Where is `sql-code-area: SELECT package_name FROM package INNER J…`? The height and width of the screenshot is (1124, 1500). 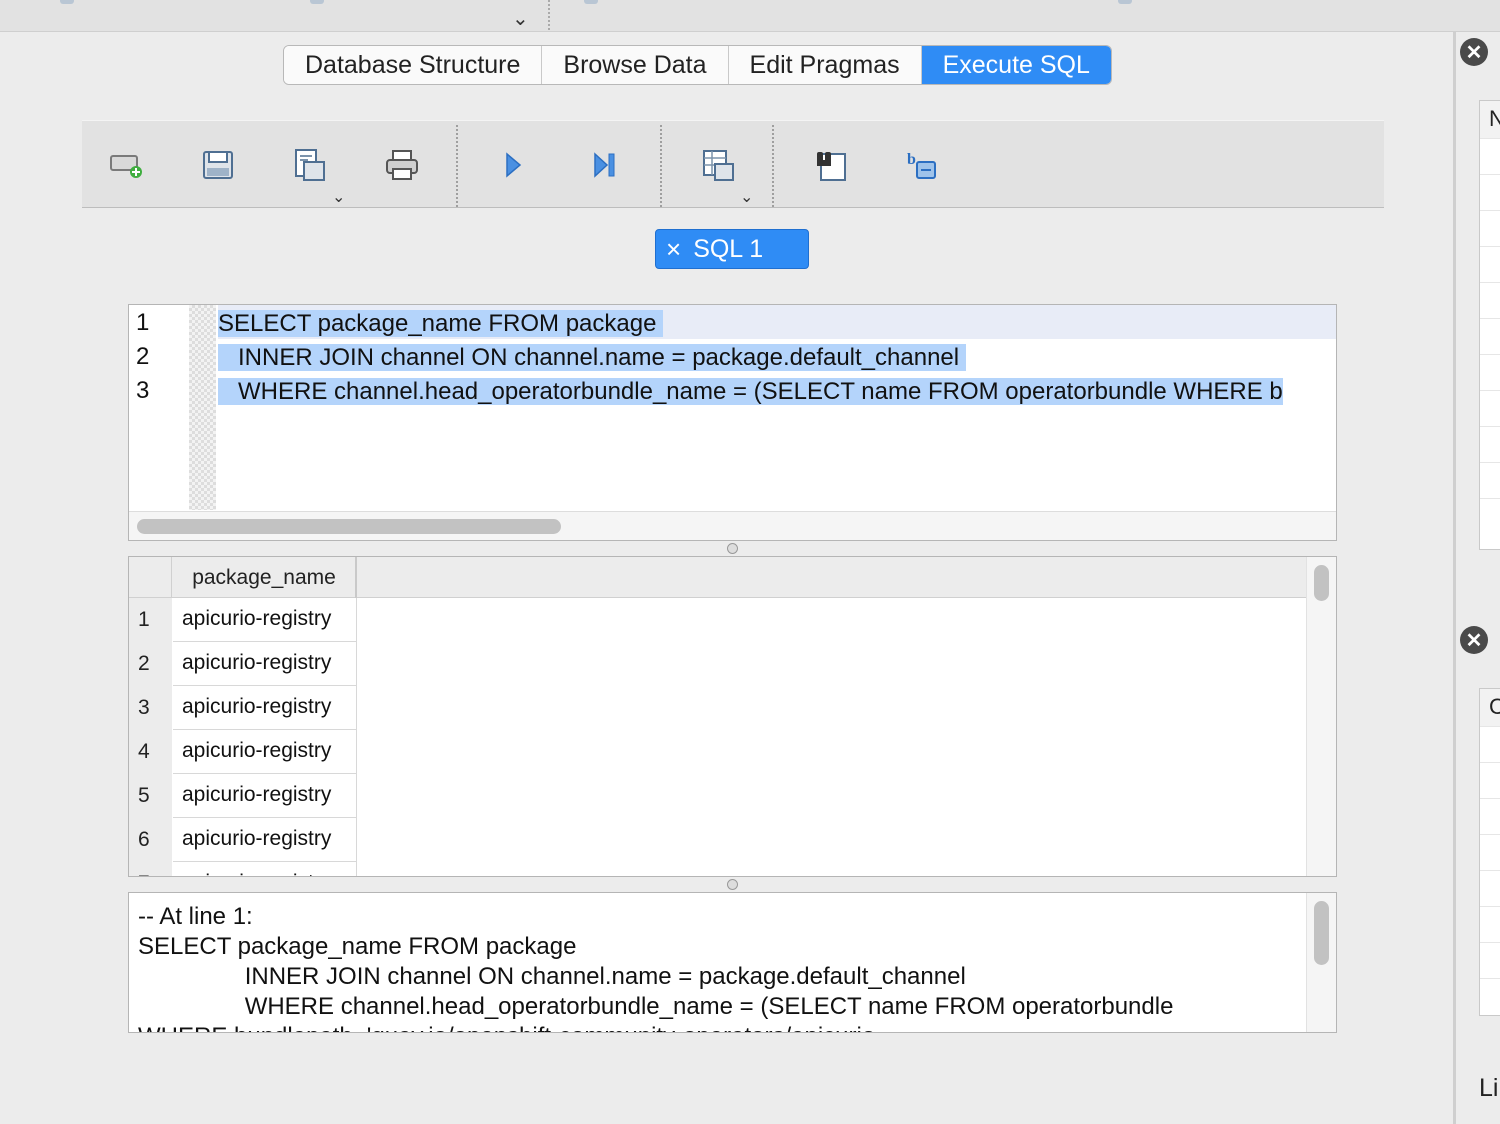
sql-code-area: SELECT package_name FROM package INNER J… is located at coordinates (777, 407).